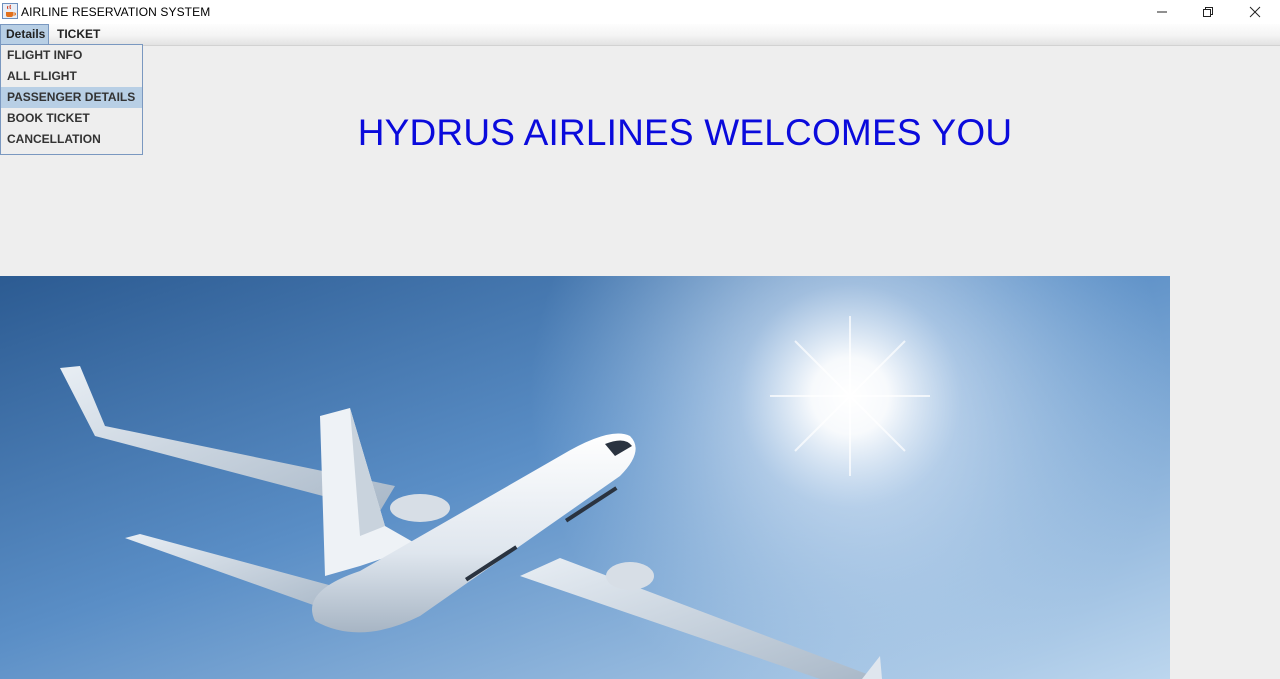  Describe the element at coordinates (685, 132) in the screenshot. I see `welcome-heading: HYDRUS AIRLINES WELCOMES YOU` at that location.